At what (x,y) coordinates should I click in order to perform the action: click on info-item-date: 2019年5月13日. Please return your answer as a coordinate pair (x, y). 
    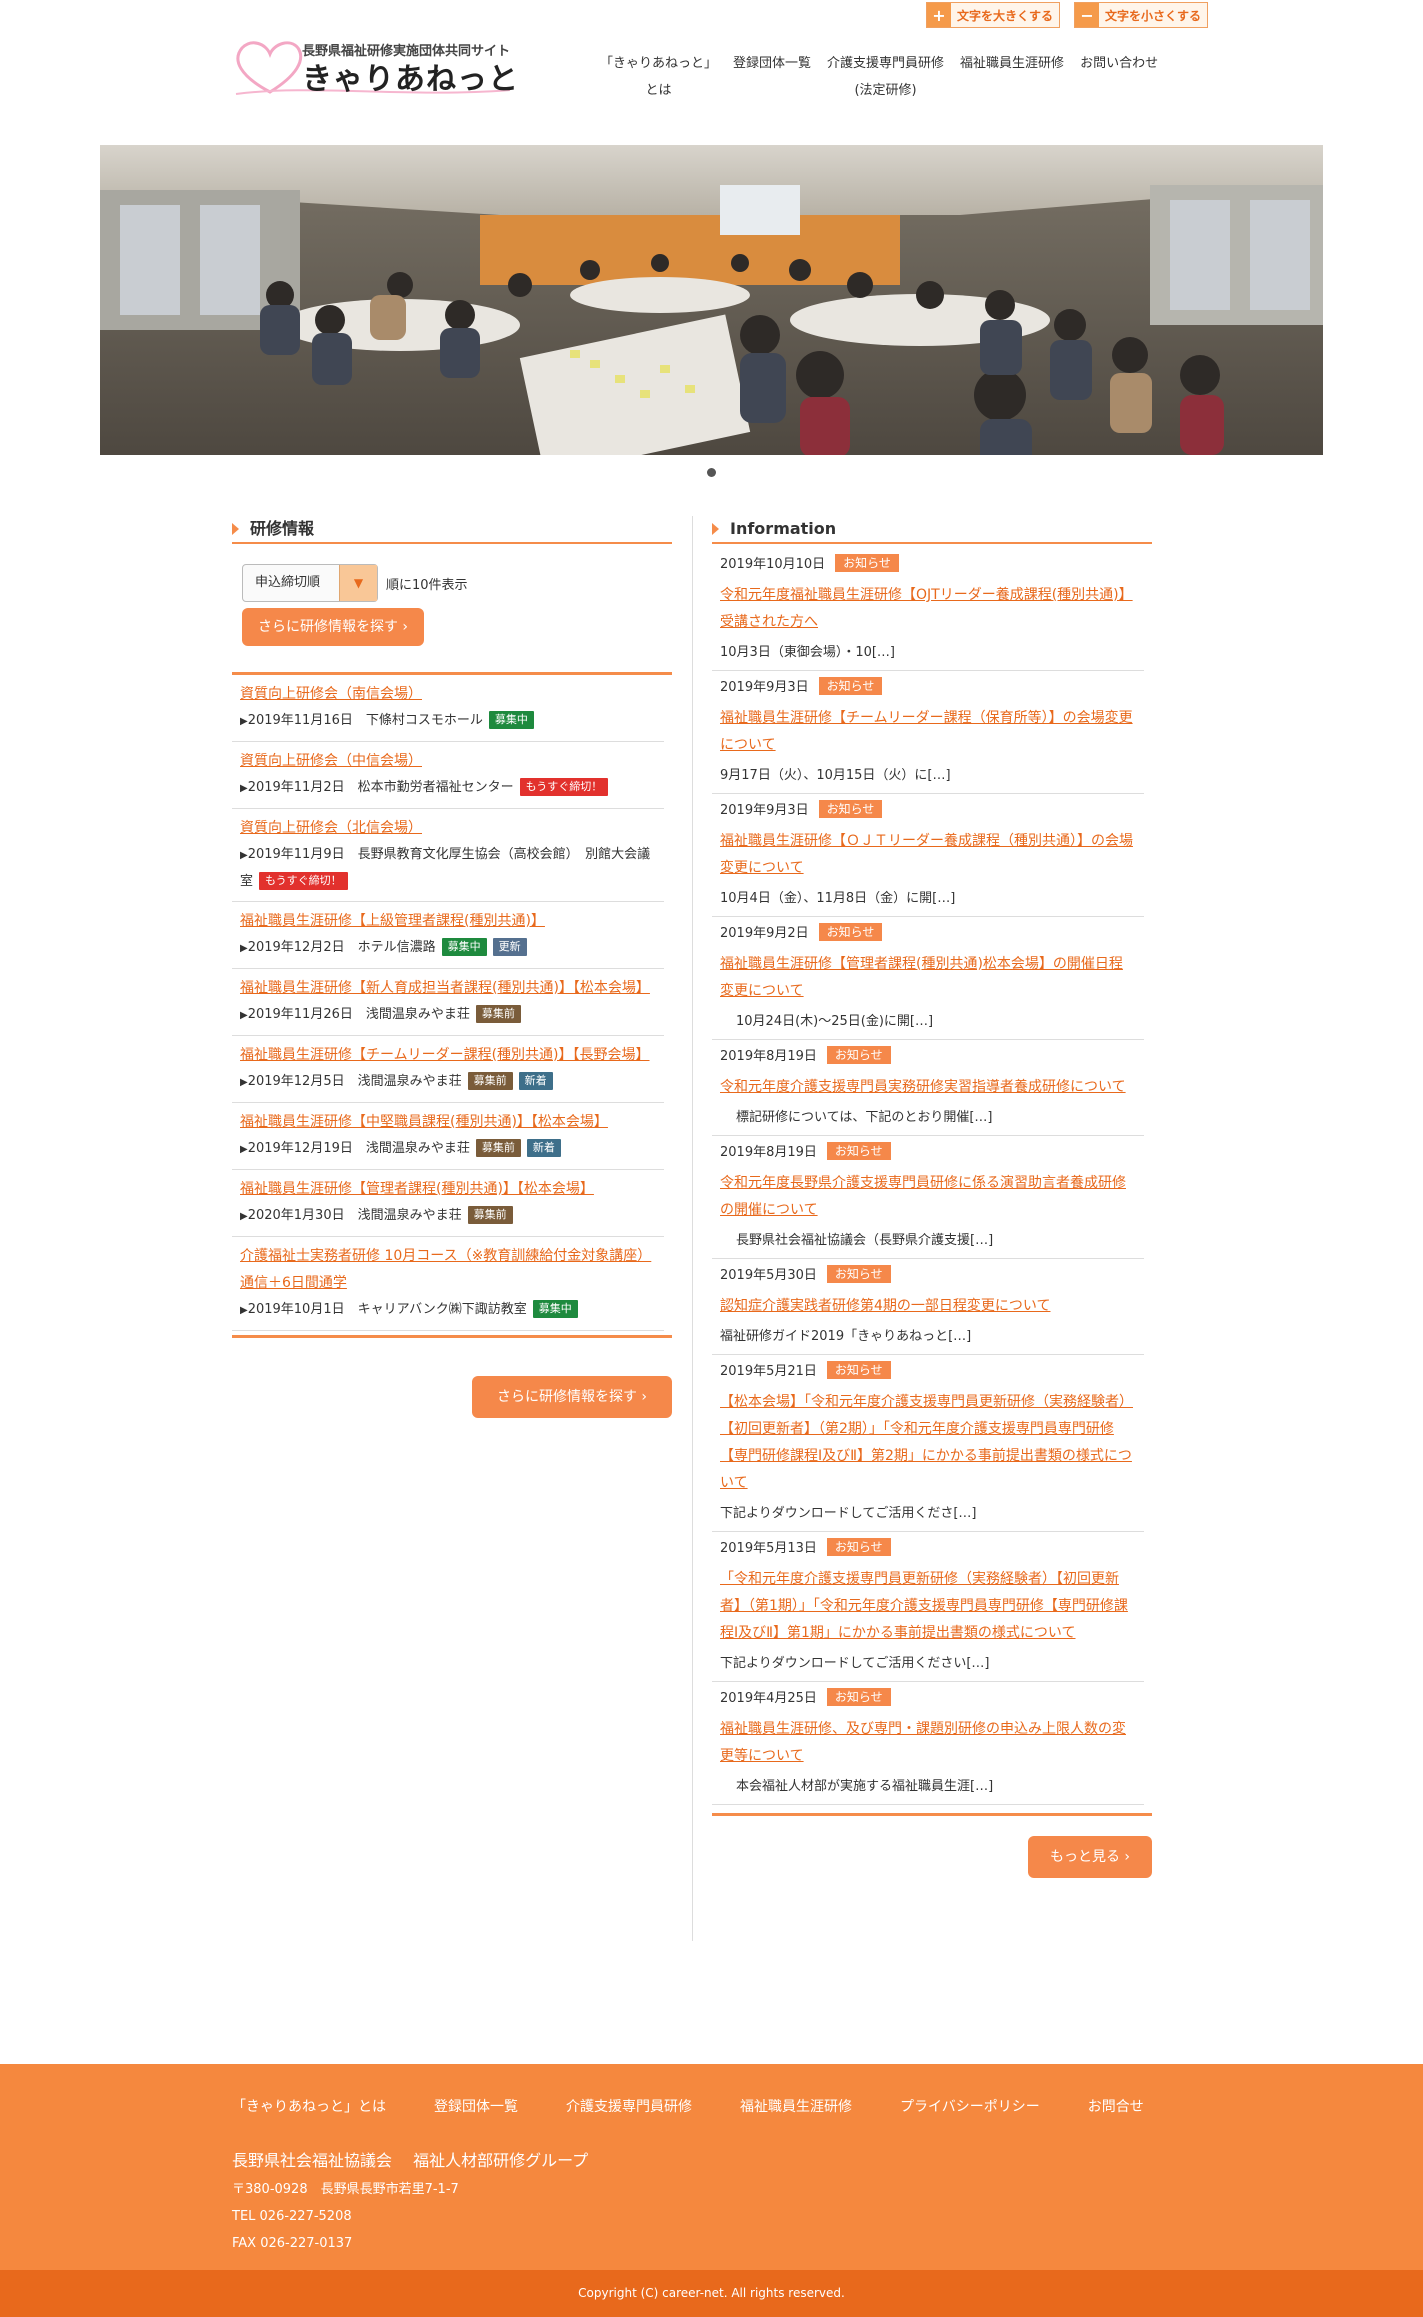
    Looking at the image, I should click on (768, 1548).